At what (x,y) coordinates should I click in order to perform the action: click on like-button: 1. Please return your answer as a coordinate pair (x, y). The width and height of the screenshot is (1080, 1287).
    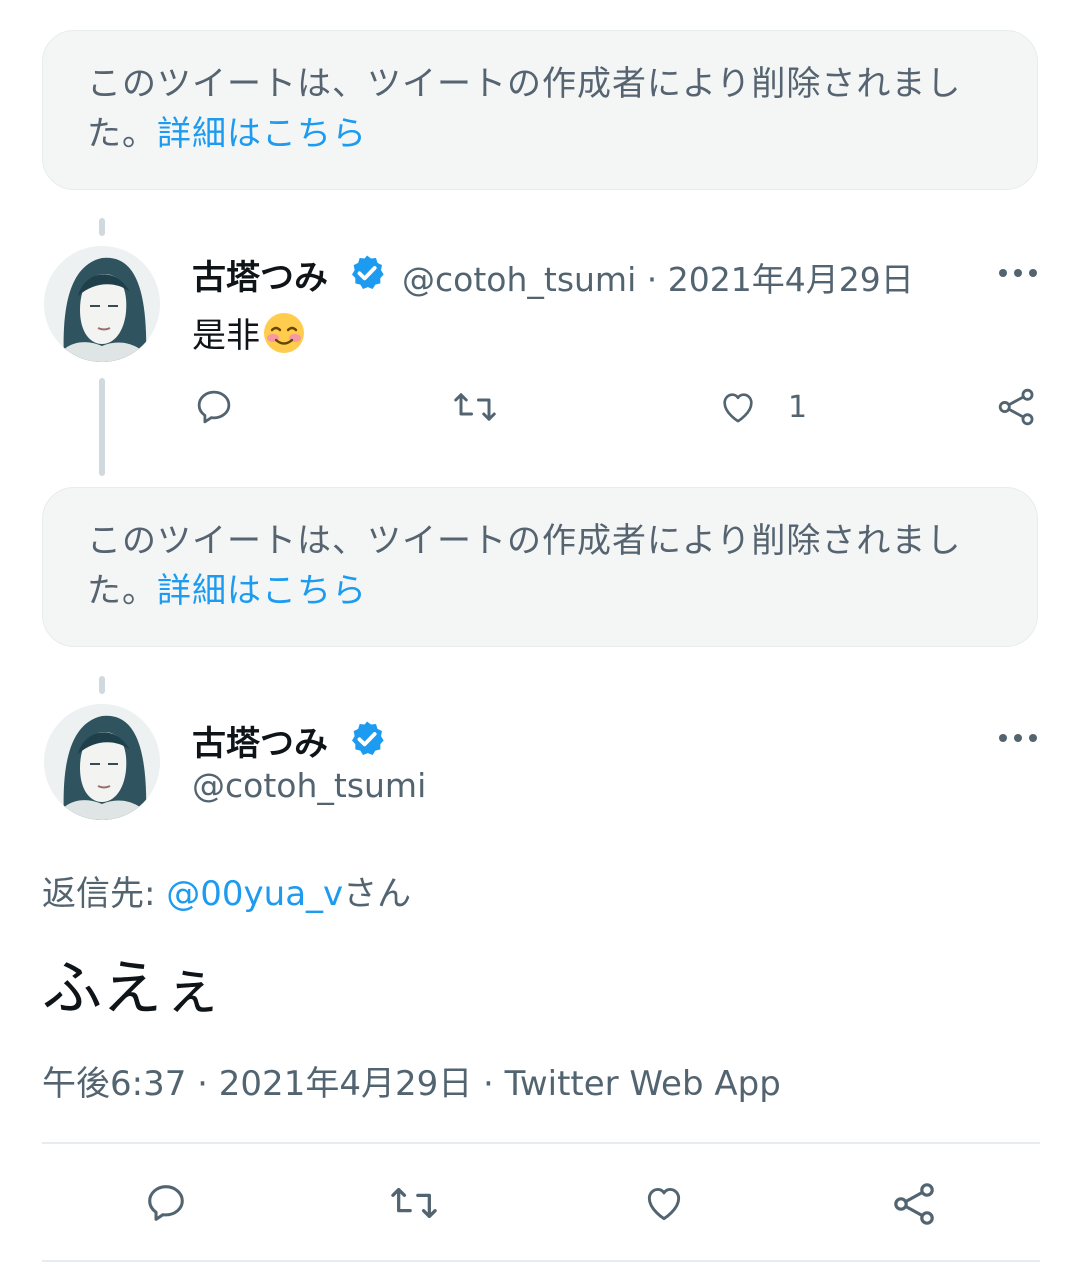
    Looking at the image, I should click on (762, 407).